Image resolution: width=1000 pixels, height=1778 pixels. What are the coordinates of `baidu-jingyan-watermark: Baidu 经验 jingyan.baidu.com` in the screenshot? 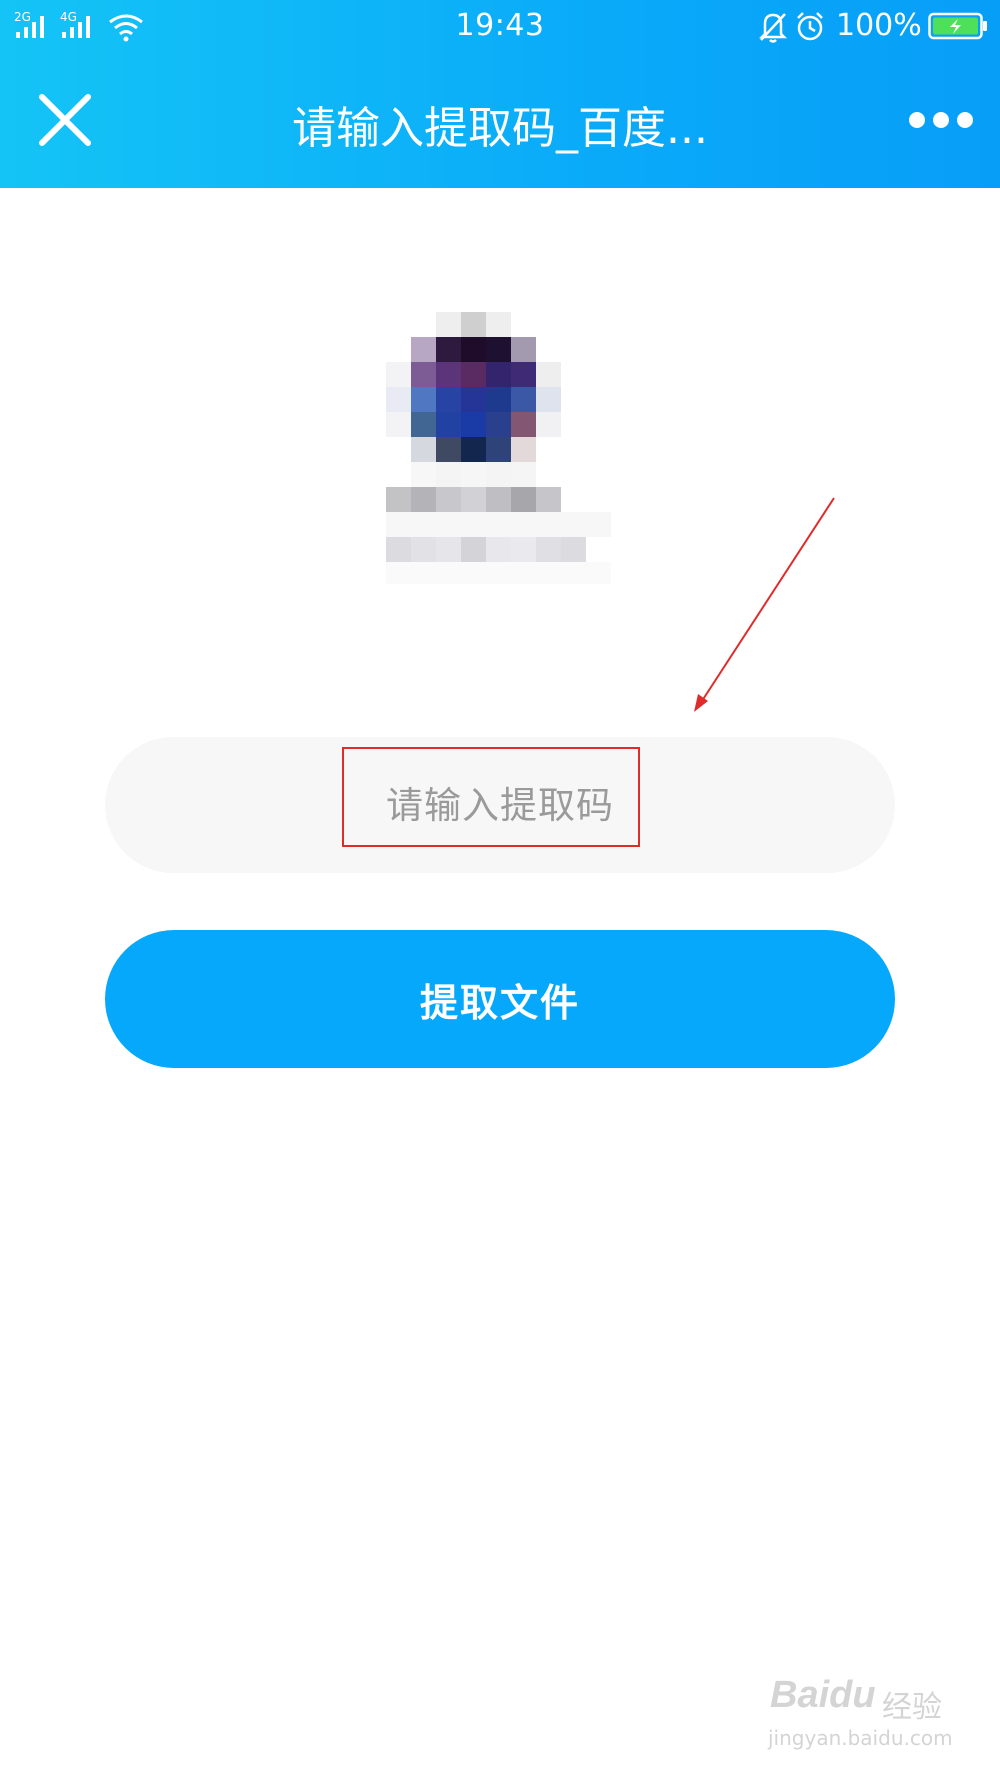 It's located at (862, 1713).